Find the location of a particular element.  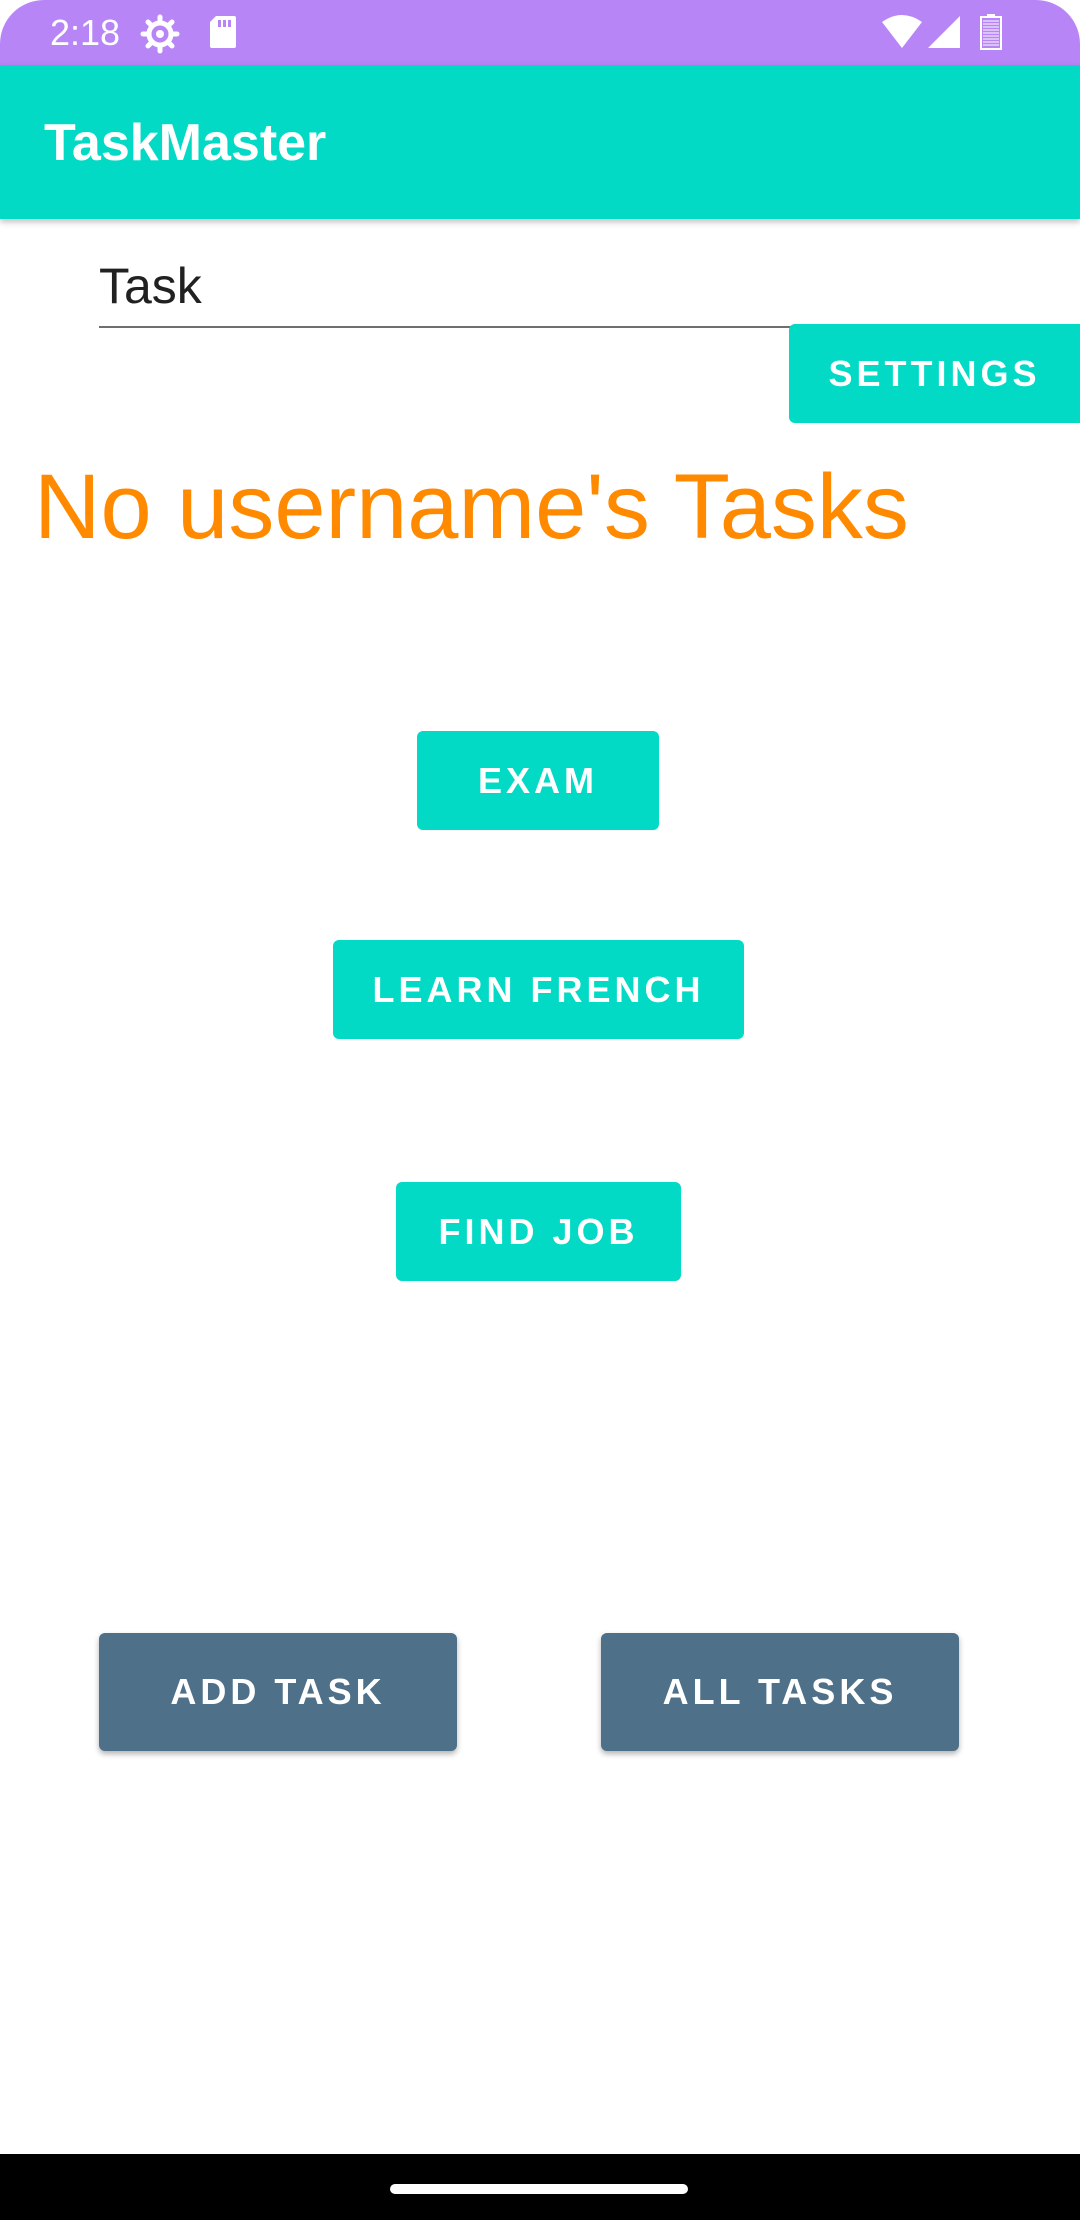

sd-card-icon is located at coordinates (223, 34).